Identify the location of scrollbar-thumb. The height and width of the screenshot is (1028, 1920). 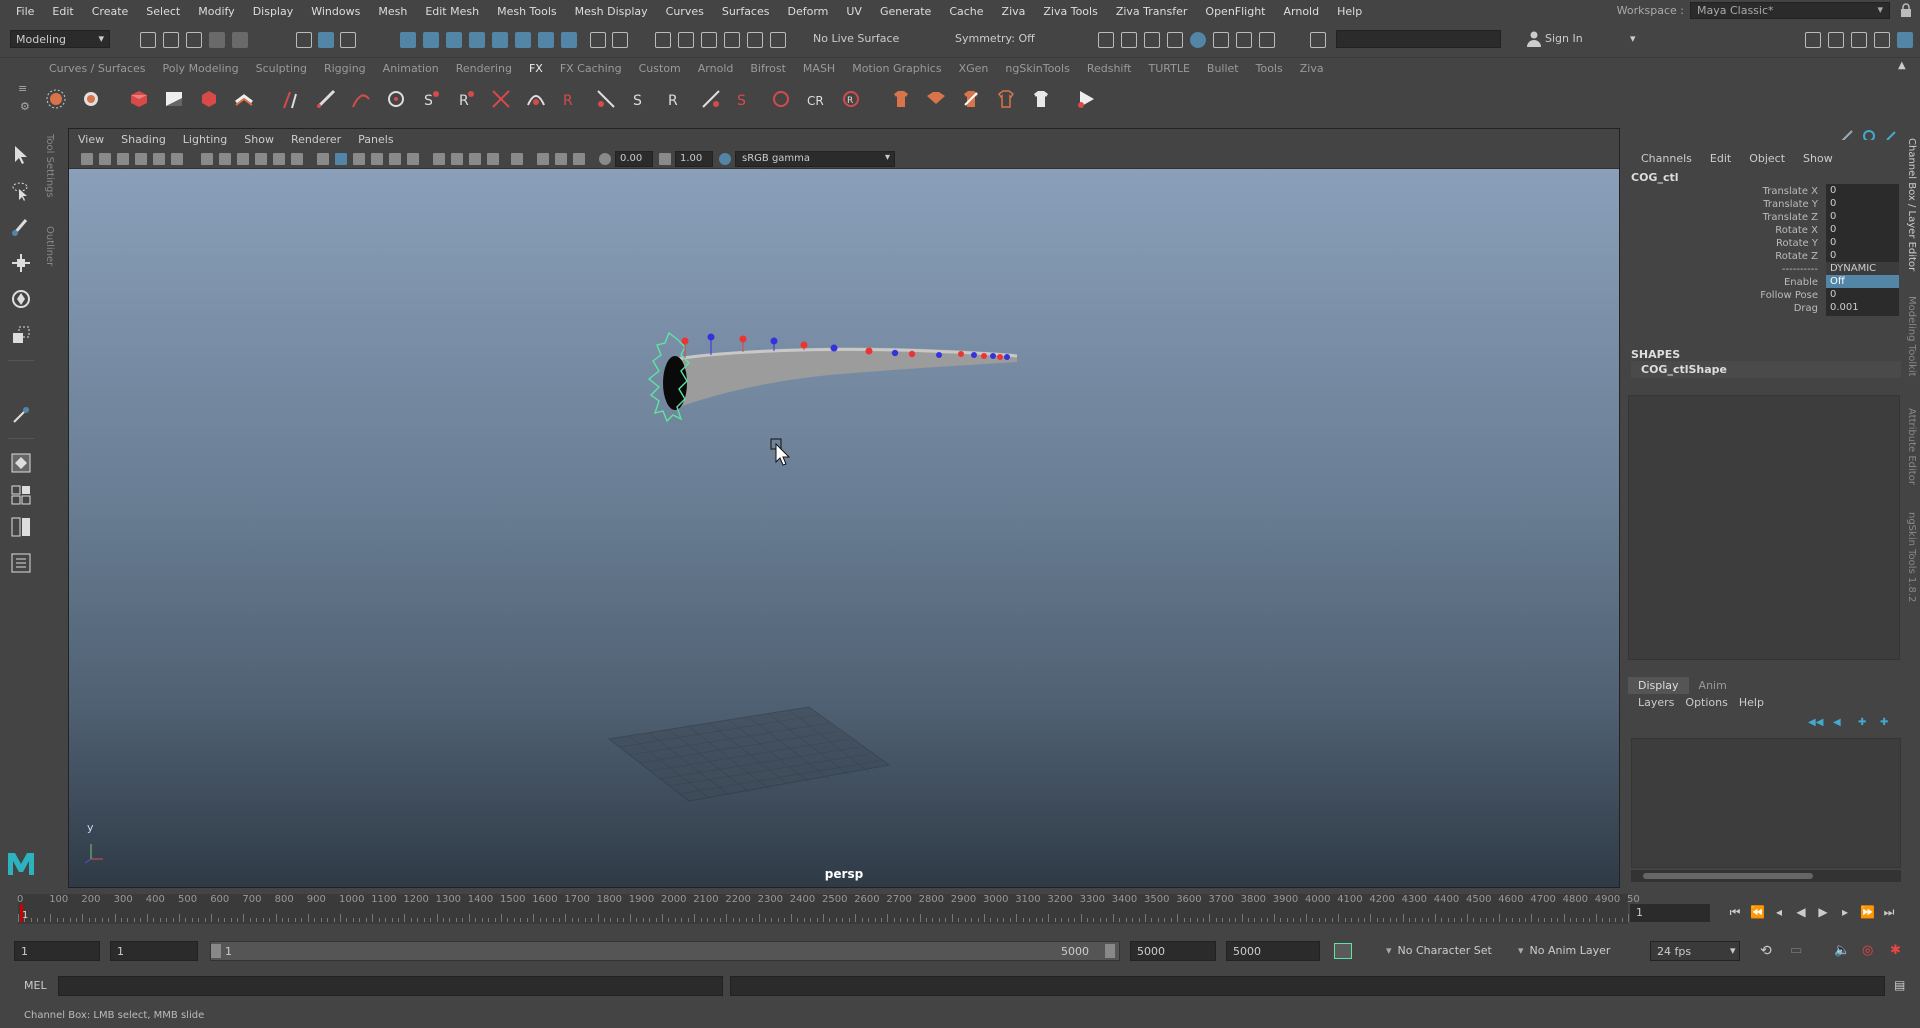
(1728, 876).